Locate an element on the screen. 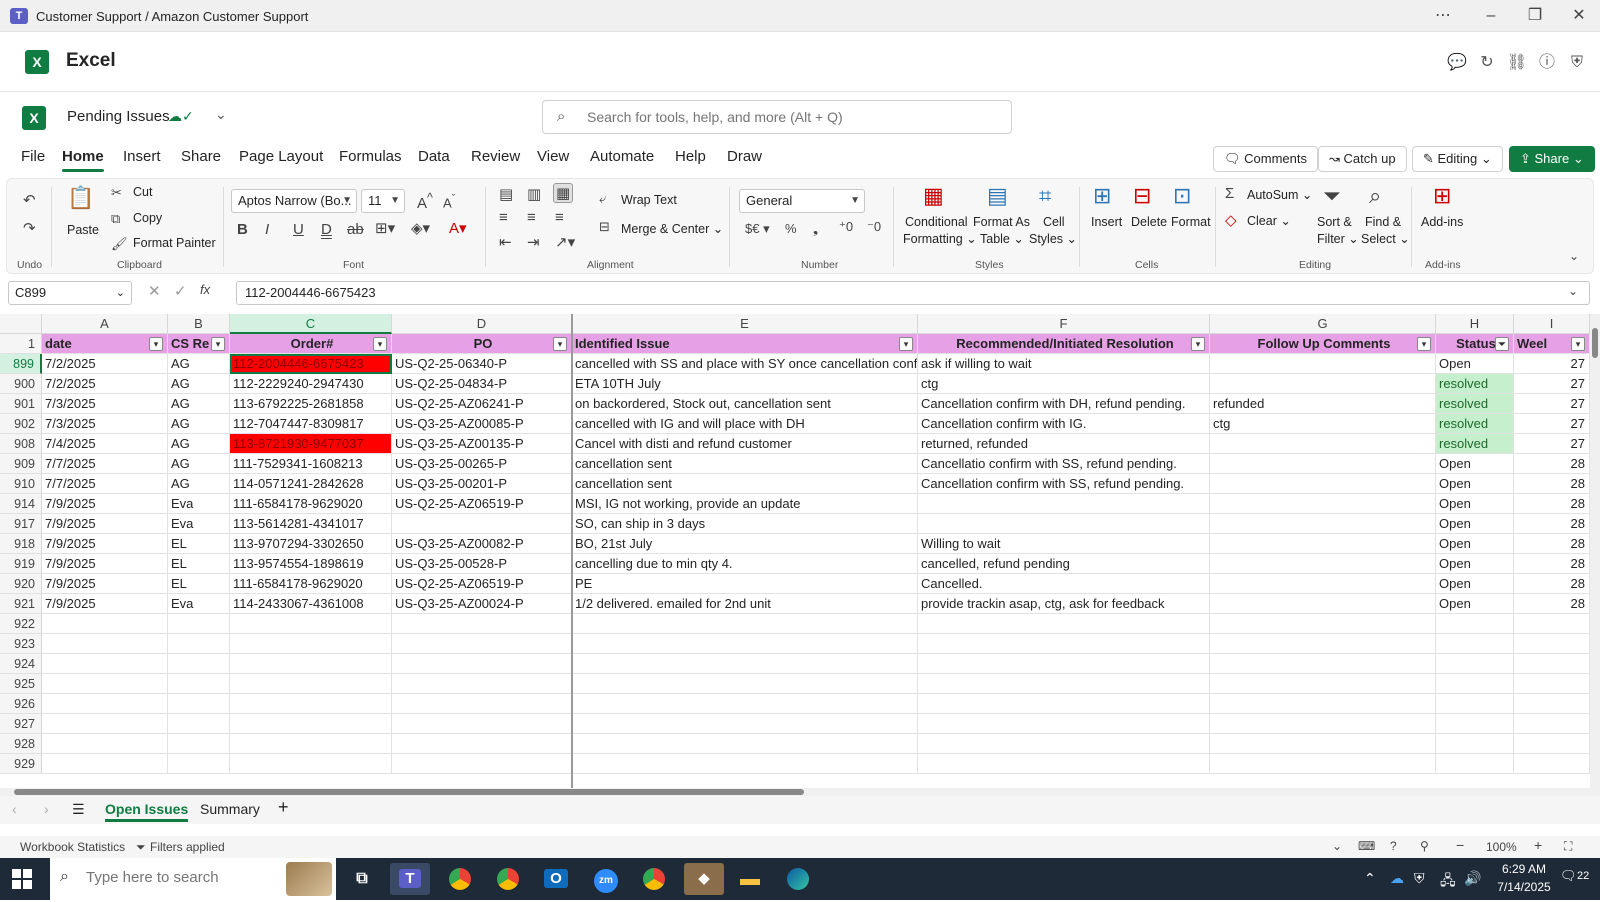  row-header: 1 is located at coordinates (21, 344).